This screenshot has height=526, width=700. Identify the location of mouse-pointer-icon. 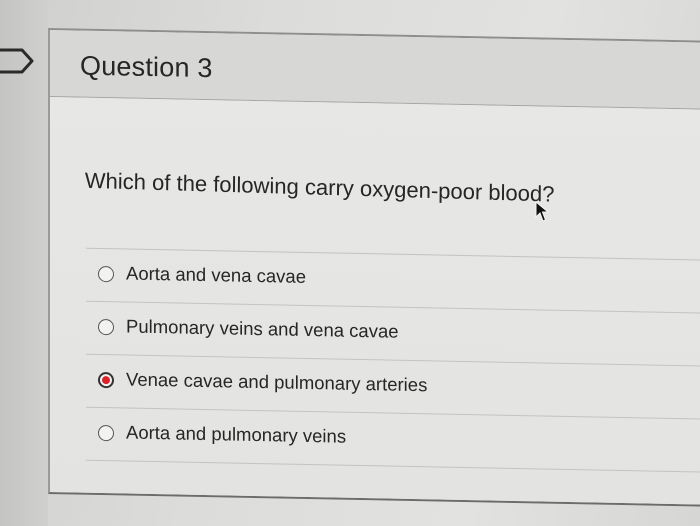
(542, 211).